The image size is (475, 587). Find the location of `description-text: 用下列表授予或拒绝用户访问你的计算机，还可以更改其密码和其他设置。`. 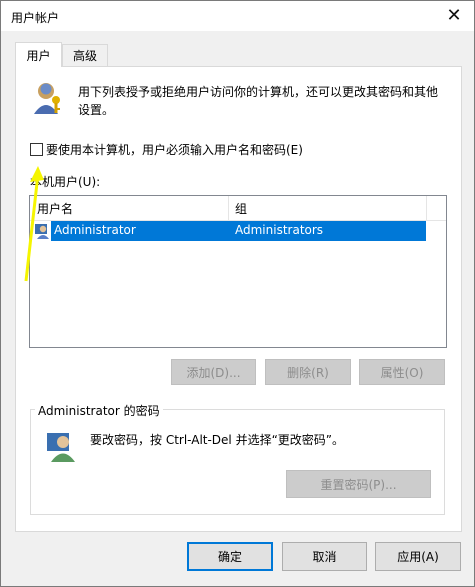

description-text: 用下列表授予或拒绝用户访问你的计算机，还可以更改其密码和其他设置。 is located at coordinates (258, 101).